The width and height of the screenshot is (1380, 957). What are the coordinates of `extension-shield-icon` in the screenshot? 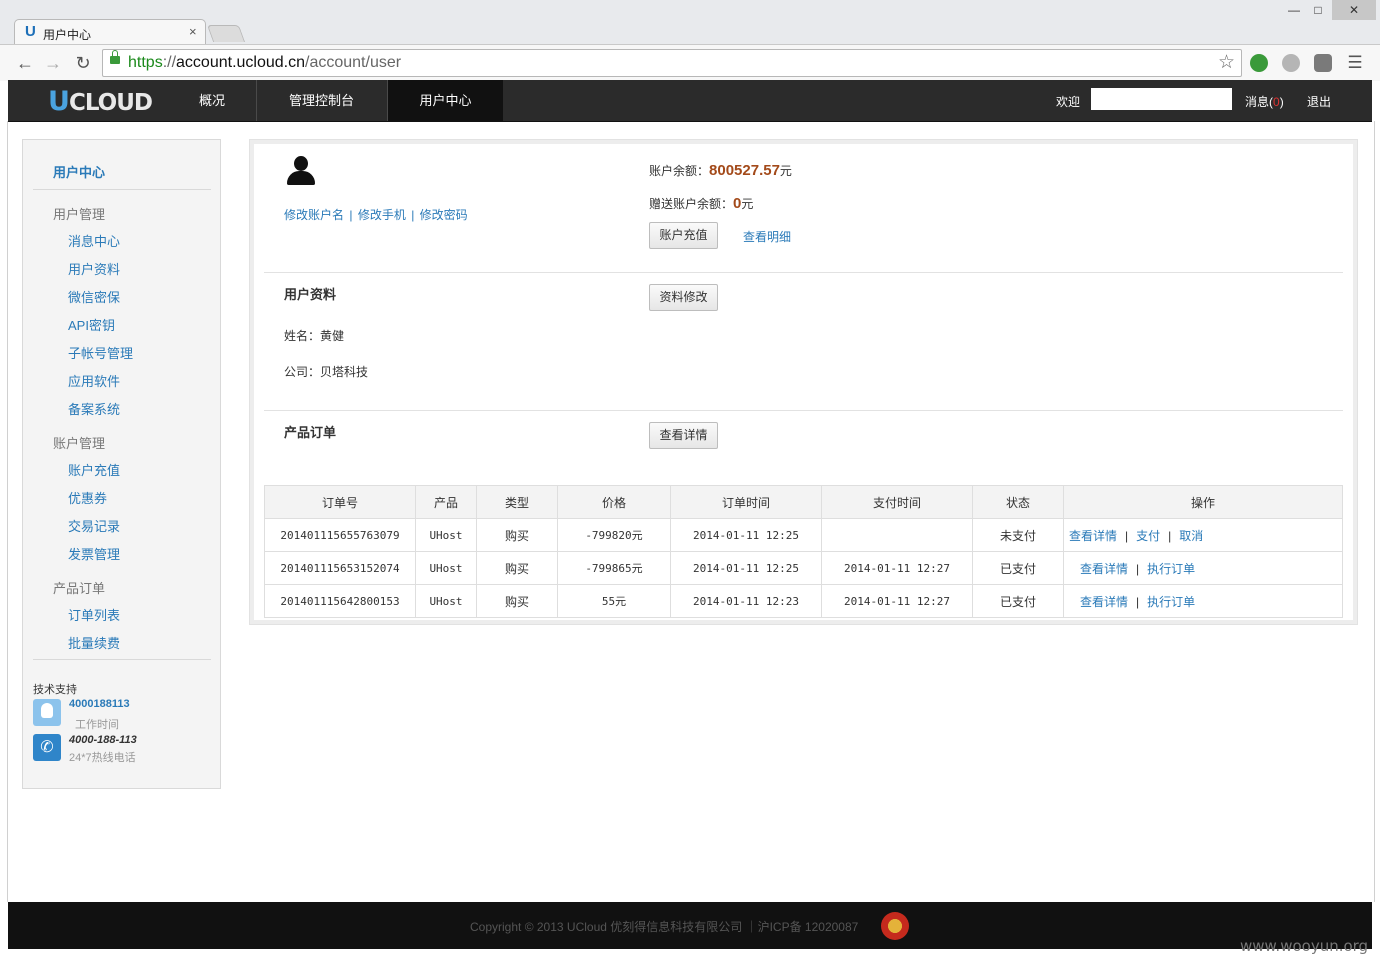 It's located at (1323, 63).